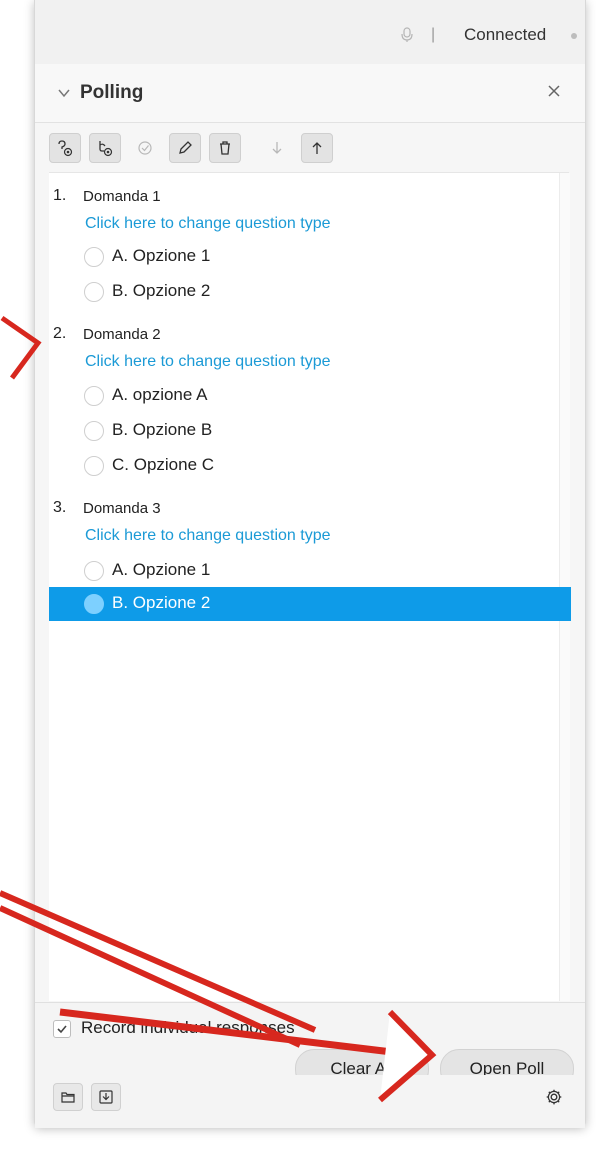 Image resolution: width=596 pixels, height=1149 pixels. I want to click on question-number: 3., so click(60, 507).